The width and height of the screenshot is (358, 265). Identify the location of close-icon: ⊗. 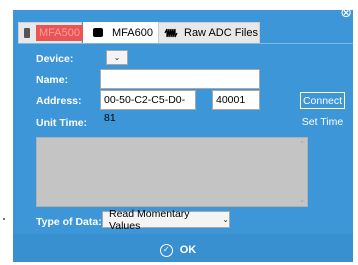
(346, 13).